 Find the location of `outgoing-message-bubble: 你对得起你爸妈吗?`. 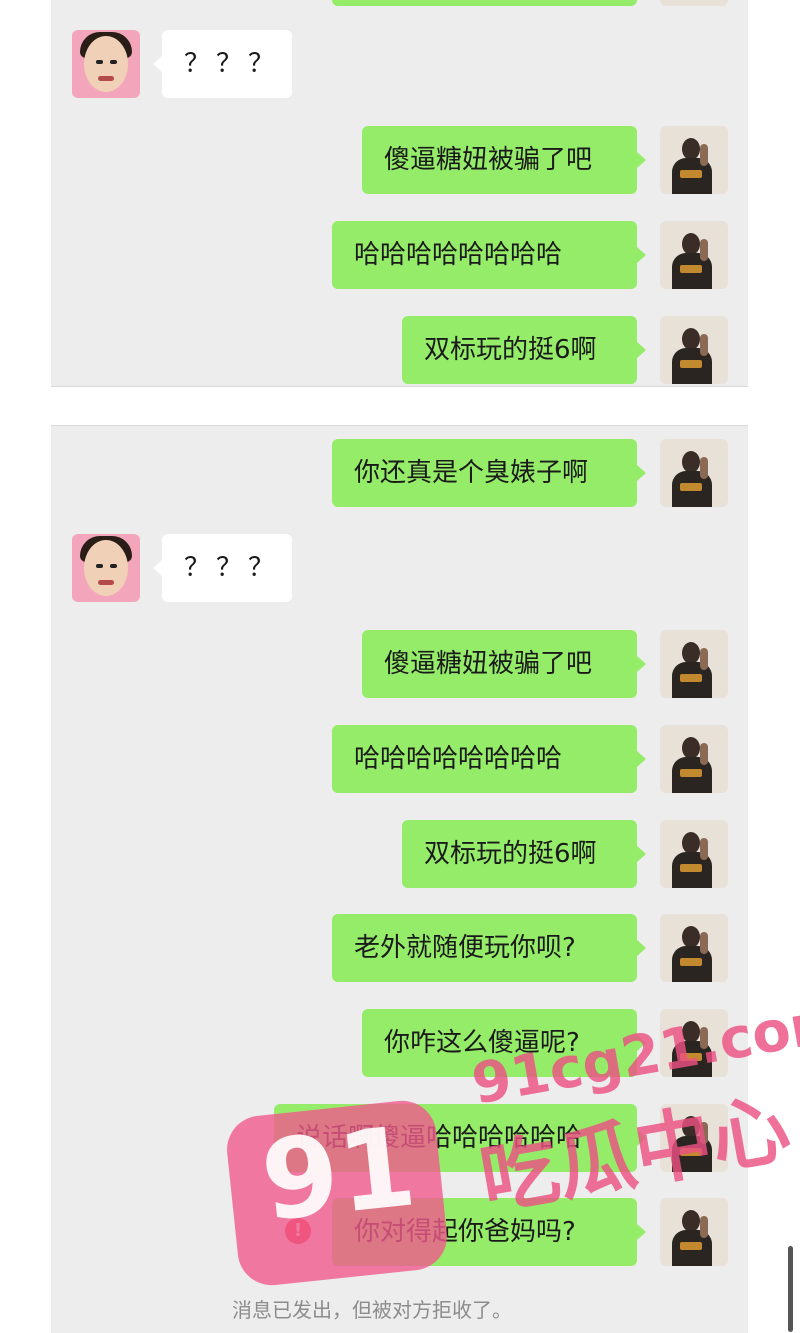

outgoing-message-bubble: 你对得起你爸妈吗? is located at coordinates (489, 1232).